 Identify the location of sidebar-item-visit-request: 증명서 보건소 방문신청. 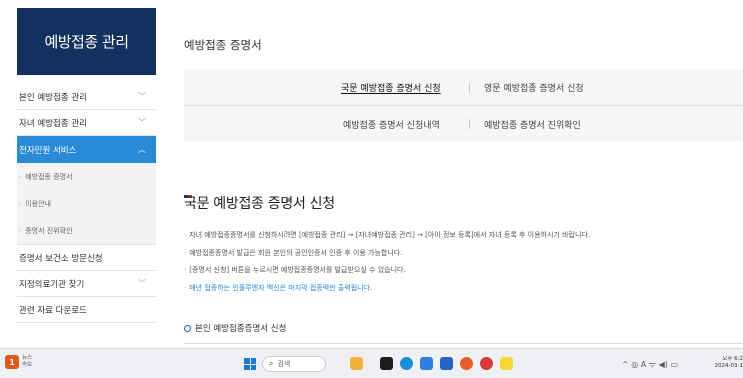
(86, 258).